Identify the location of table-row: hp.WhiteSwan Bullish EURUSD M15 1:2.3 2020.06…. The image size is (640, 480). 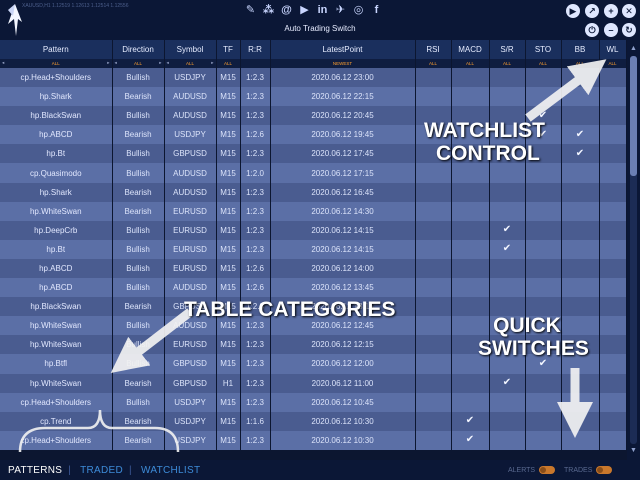
(313, 345).